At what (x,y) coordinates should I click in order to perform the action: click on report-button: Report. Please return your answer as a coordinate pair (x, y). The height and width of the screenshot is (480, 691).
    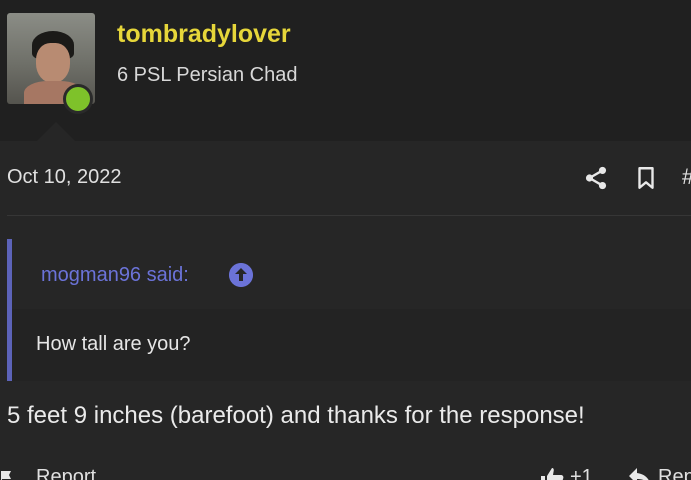
    Looking at the image, I should click on (53, 473).